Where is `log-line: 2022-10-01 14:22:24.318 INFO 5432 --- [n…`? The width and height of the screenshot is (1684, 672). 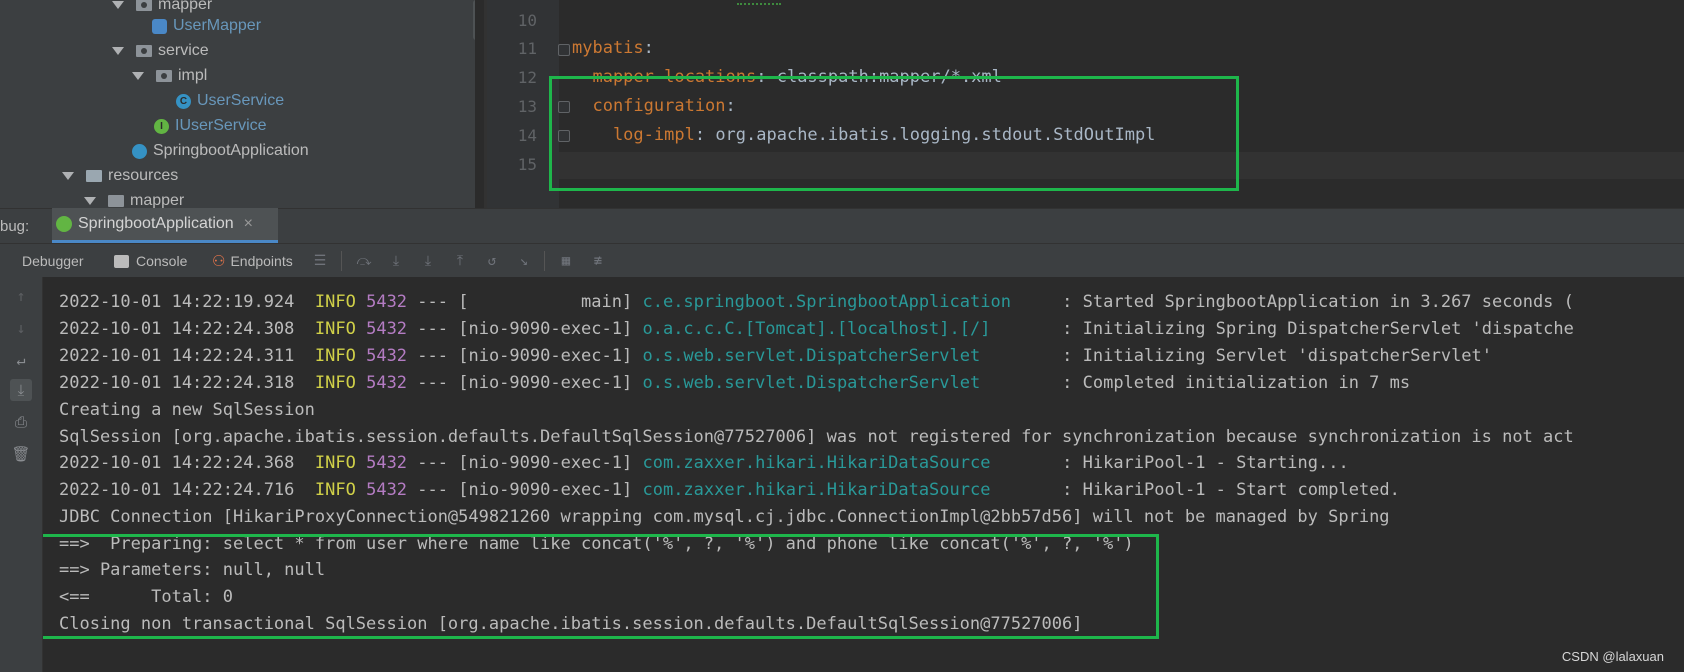 log-line: 2022-10-01 14:22:24.318 INFO 5432 --- [n… is located at coordinates (735, 383).